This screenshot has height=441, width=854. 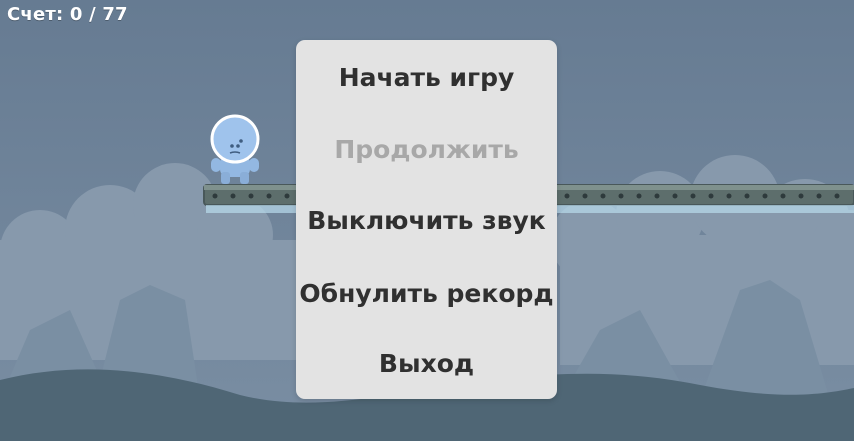 What do you see at coordinates (76, 14) in the screenshot?
I see `score-current: 0` at bounding box center [76, 14].